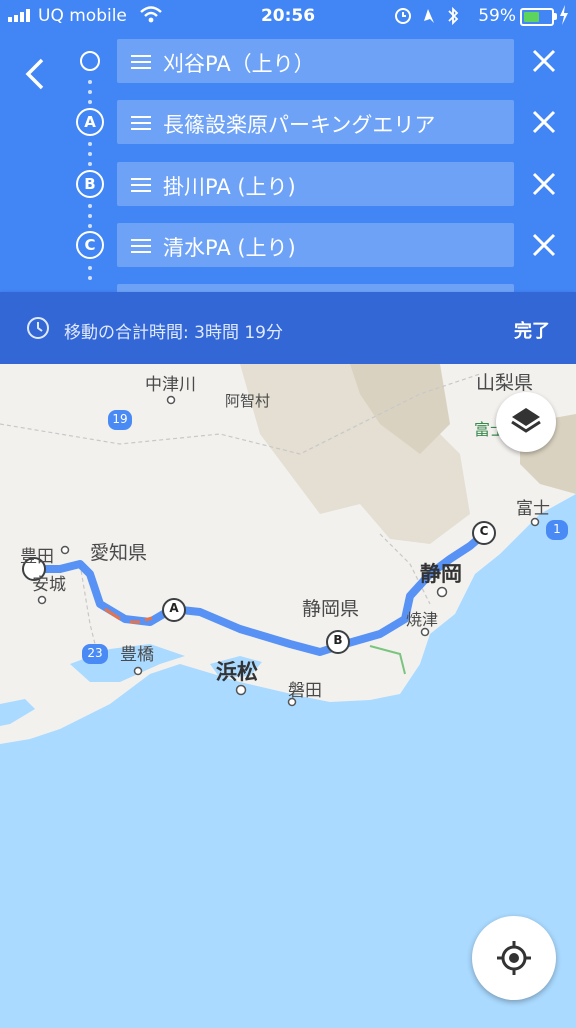  What do you see at coordinates (564, 15) in the screenshot?
I see `charging-icon` at bounding box center [564, 15].